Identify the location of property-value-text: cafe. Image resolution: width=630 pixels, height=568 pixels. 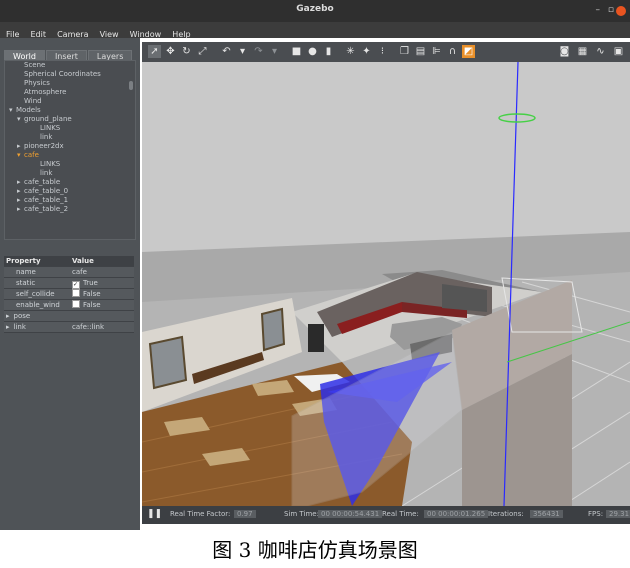
(79, 272).